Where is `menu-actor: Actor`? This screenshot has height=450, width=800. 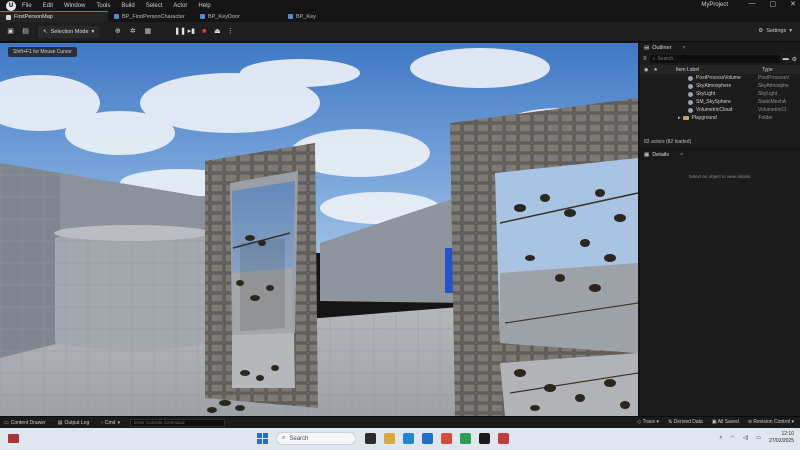 menu-actor: Actor is located at coordinates (180, 6).